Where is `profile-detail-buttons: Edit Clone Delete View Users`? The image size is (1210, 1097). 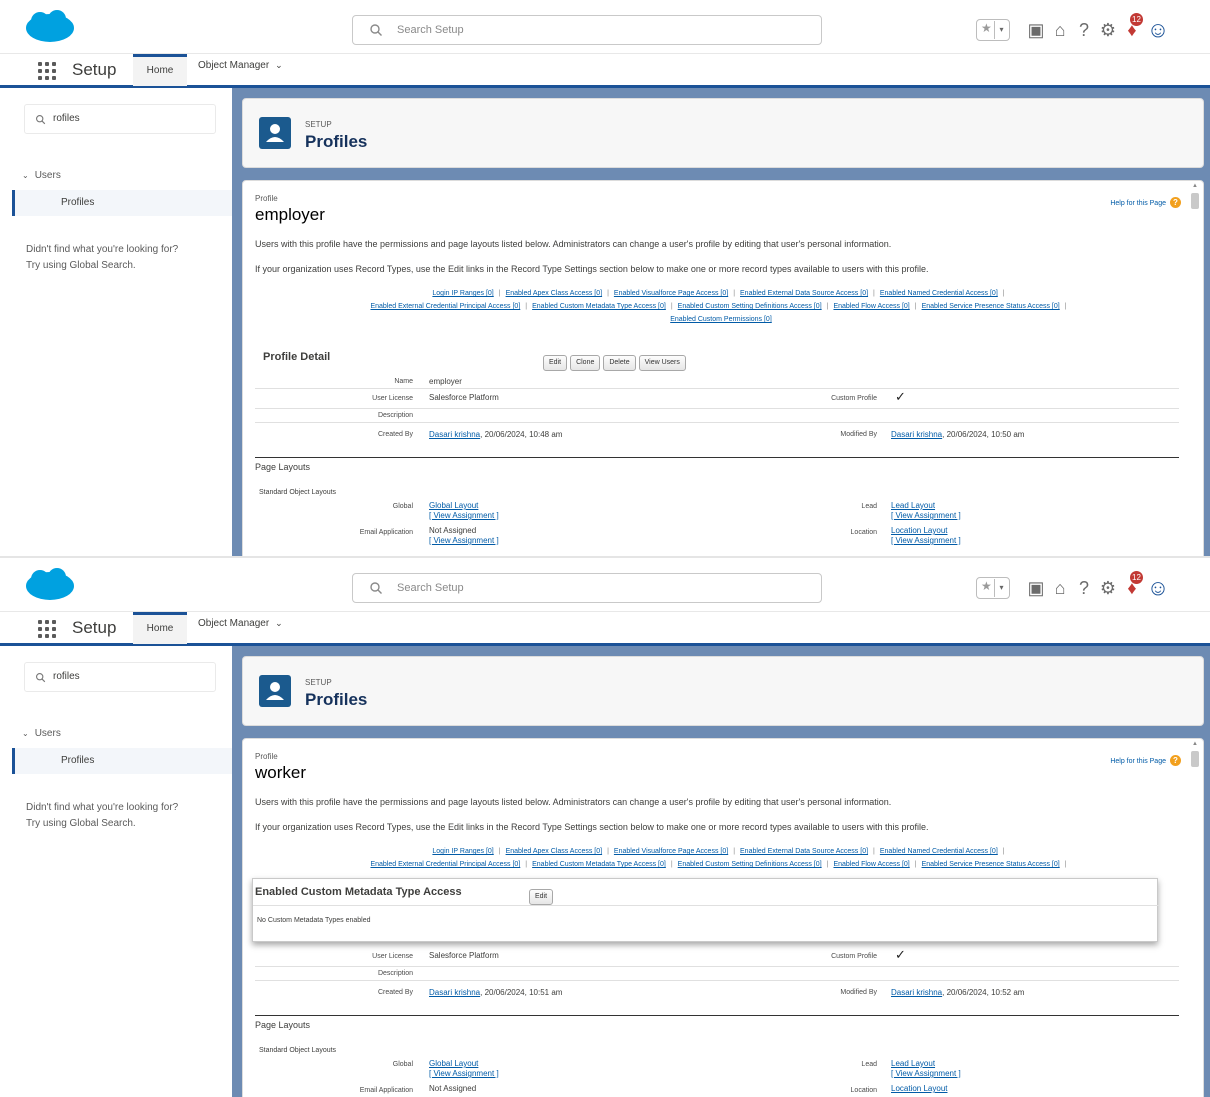
profile-detail-buttons: Edit Clone Delete View Users is located at coordinates (616, 361).